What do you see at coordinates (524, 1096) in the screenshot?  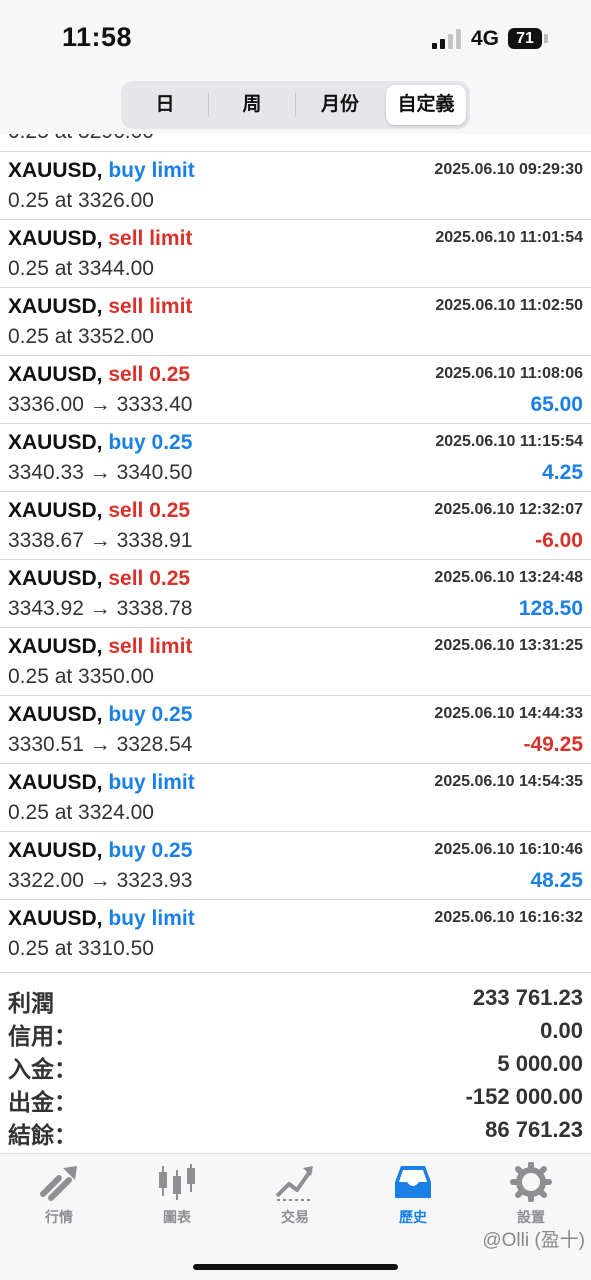 I see `summary-value: -152 000.00` at bounding box center [524, 1096].